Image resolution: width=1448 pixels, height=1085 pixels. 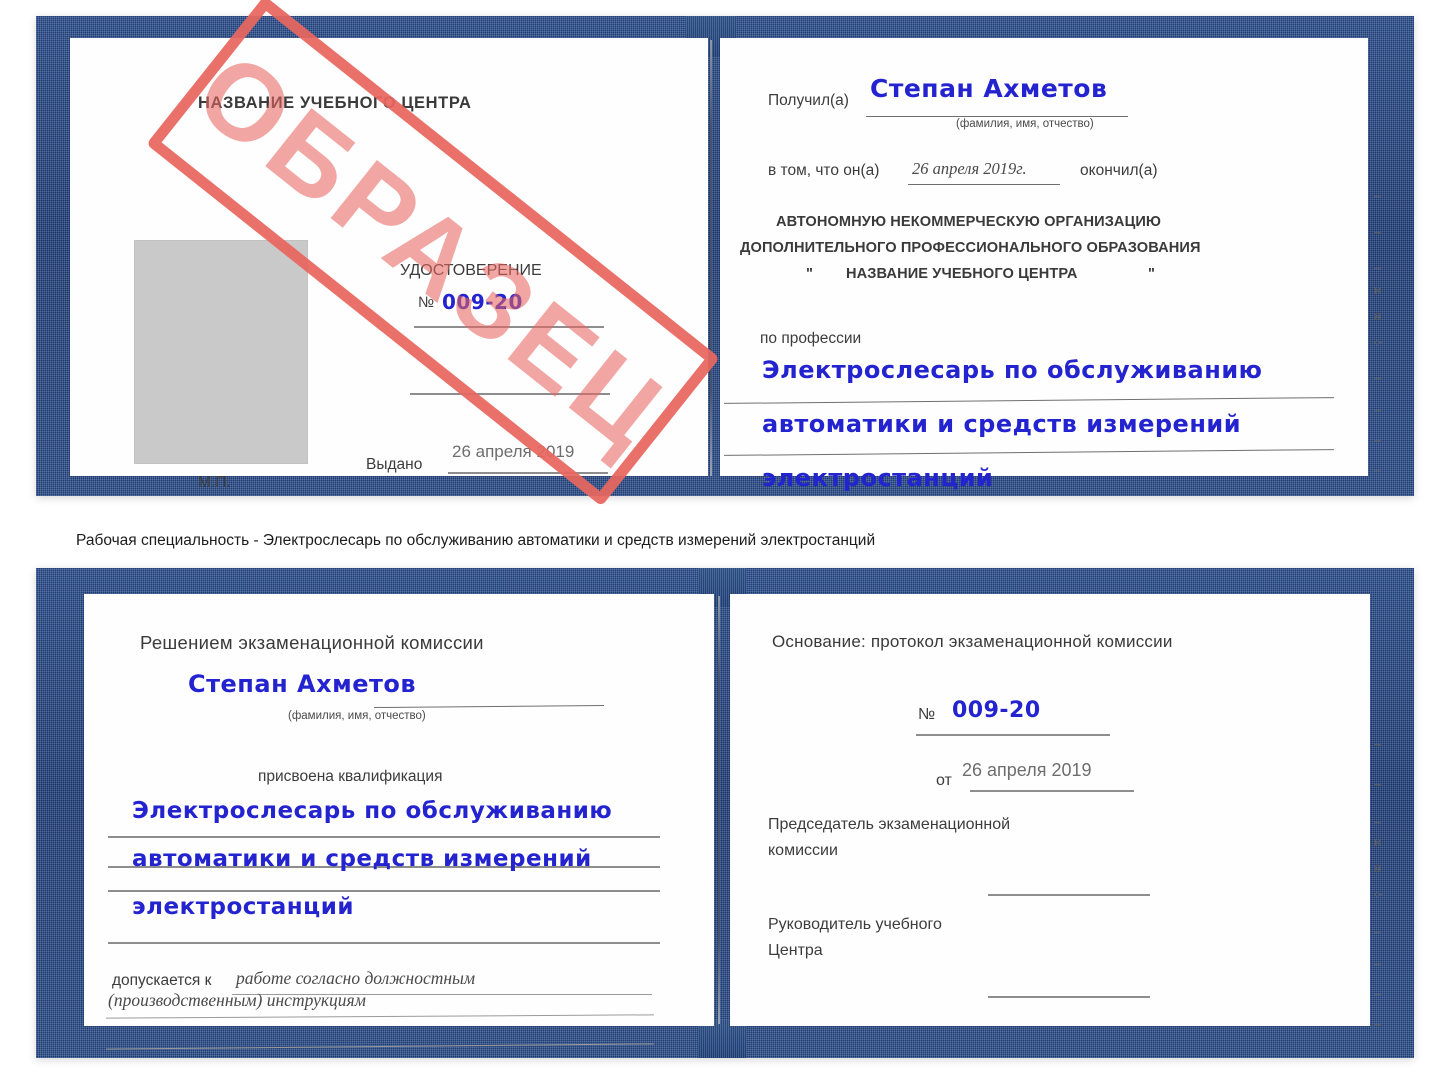 I want to click on seal-label: М.П., so click(x=214, y=482).